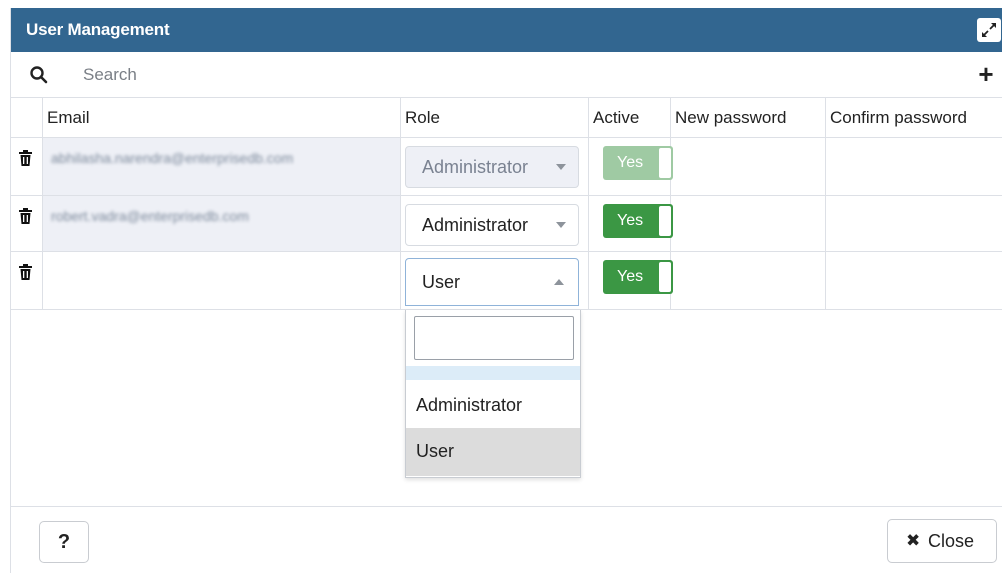  I want to click on dropdown-highlight, so click(493, 373).